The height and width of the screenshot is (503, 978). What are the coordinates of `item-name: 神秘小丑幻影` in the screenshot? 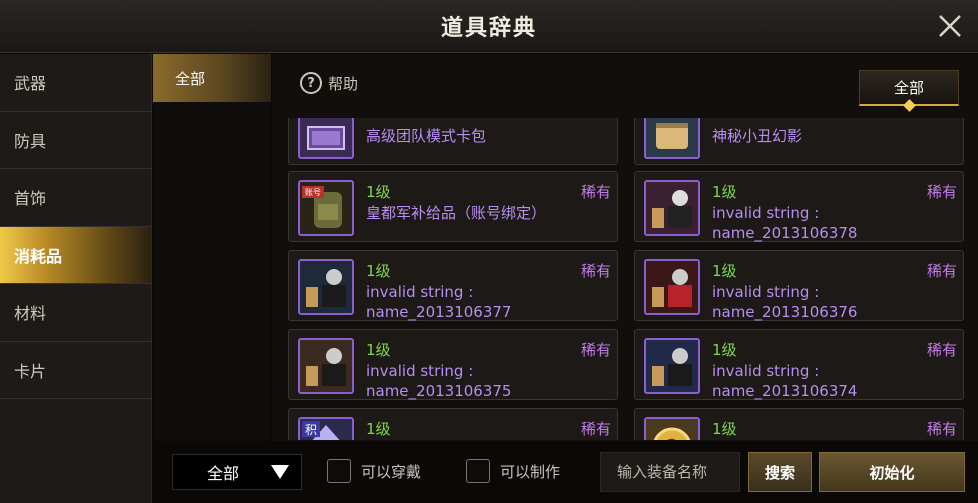 It's located at (757, 136).